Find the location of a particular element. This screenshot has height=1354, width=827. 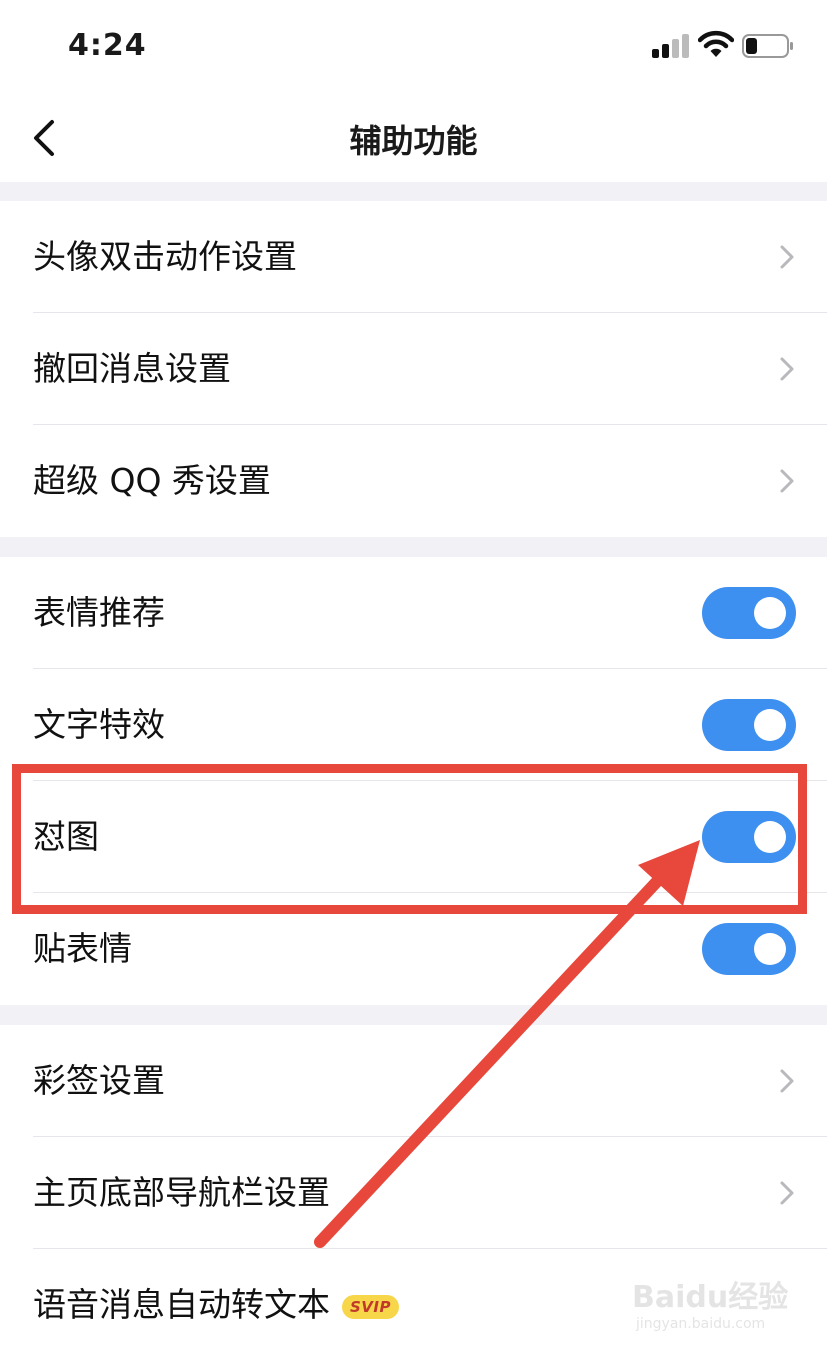

setting-row-bottom-nav: 主页底部导航栏设置 is located at coordinates (413, 1193).